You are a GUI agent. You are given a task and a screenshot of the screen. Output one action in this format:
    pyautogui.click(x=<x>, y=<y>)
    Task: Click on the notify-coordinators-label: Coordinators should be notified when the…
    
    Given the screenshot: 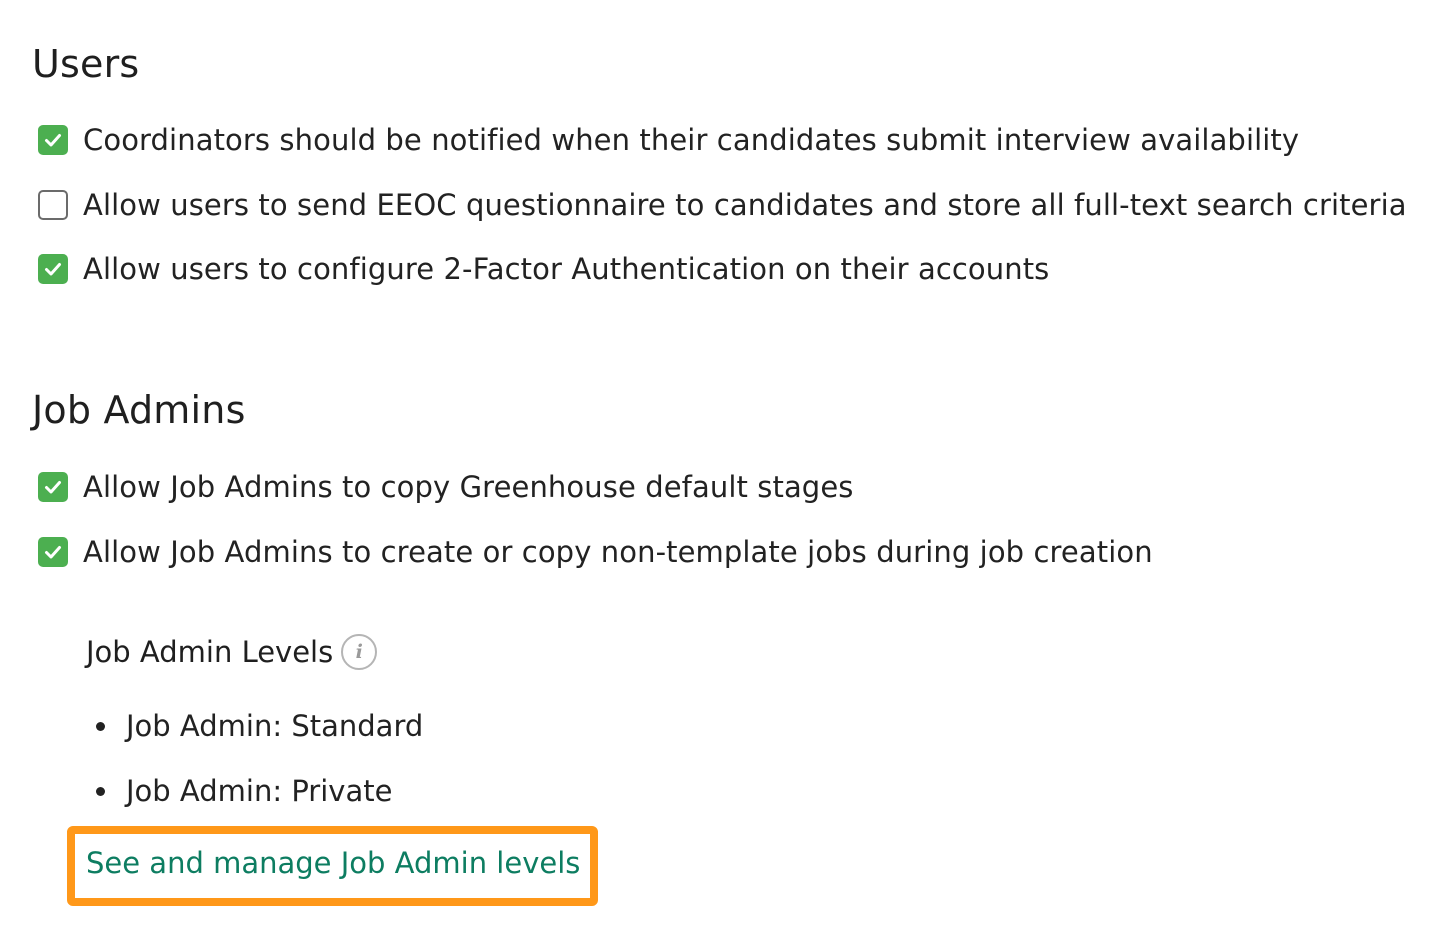 What is the action you would take?
    pyautogui.click(x=691, y=140)
    